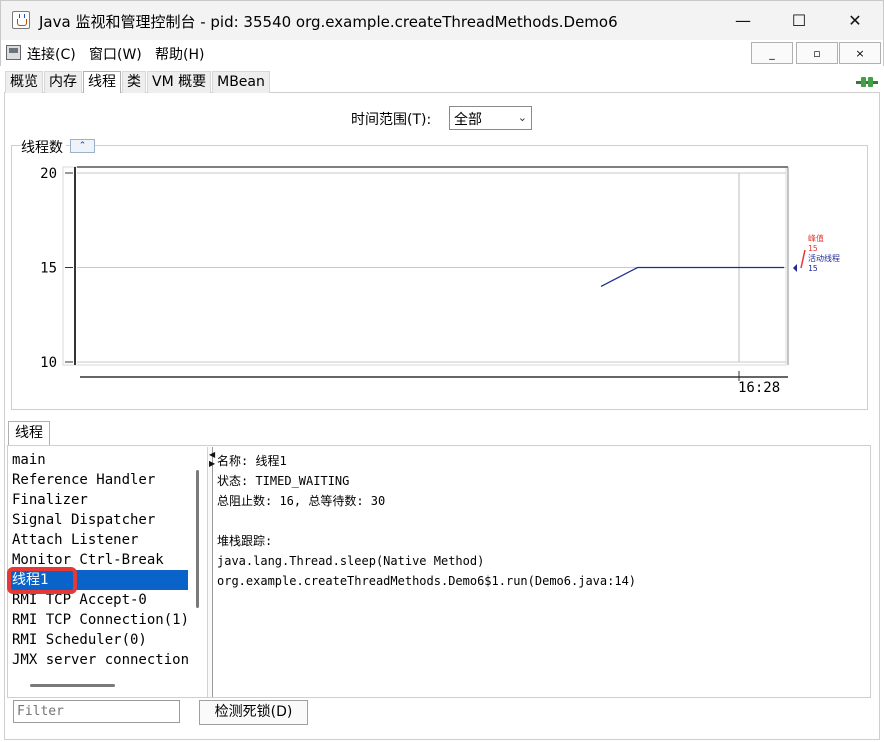 This screenshot has width=884, height=742. I want to click on menu-help: 帮助(H), so click(179, 54).